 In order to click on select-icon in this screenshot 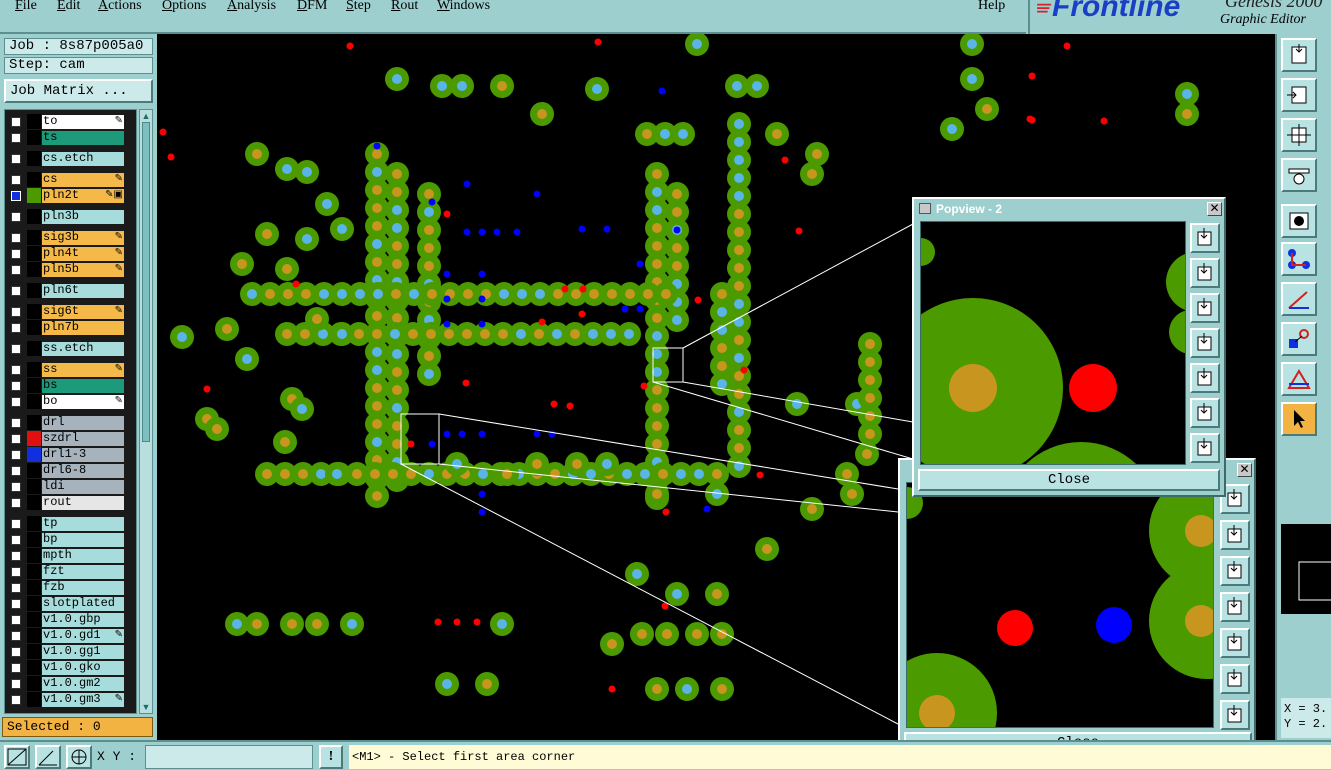, I will do `click(1299, 221)`.